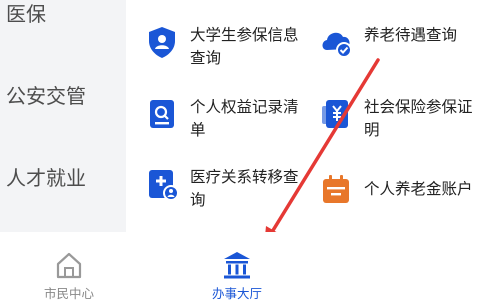 This screenshot has width=480, height=303. I want to click on tab-citizen-center: 市民中心, so click(69, 267).